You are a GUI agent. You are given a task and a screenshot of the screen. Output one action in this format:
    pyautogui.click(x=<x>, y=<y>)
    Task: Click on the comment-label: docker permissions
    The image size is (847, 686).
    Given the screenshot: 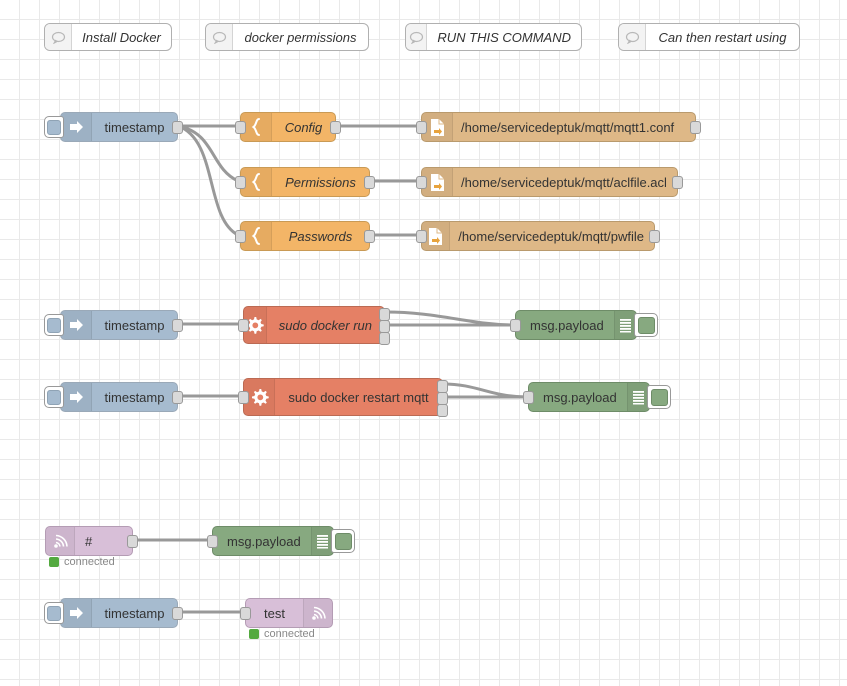 What is the action you would take?
    pyautogui.click(x=300, y=37)
    